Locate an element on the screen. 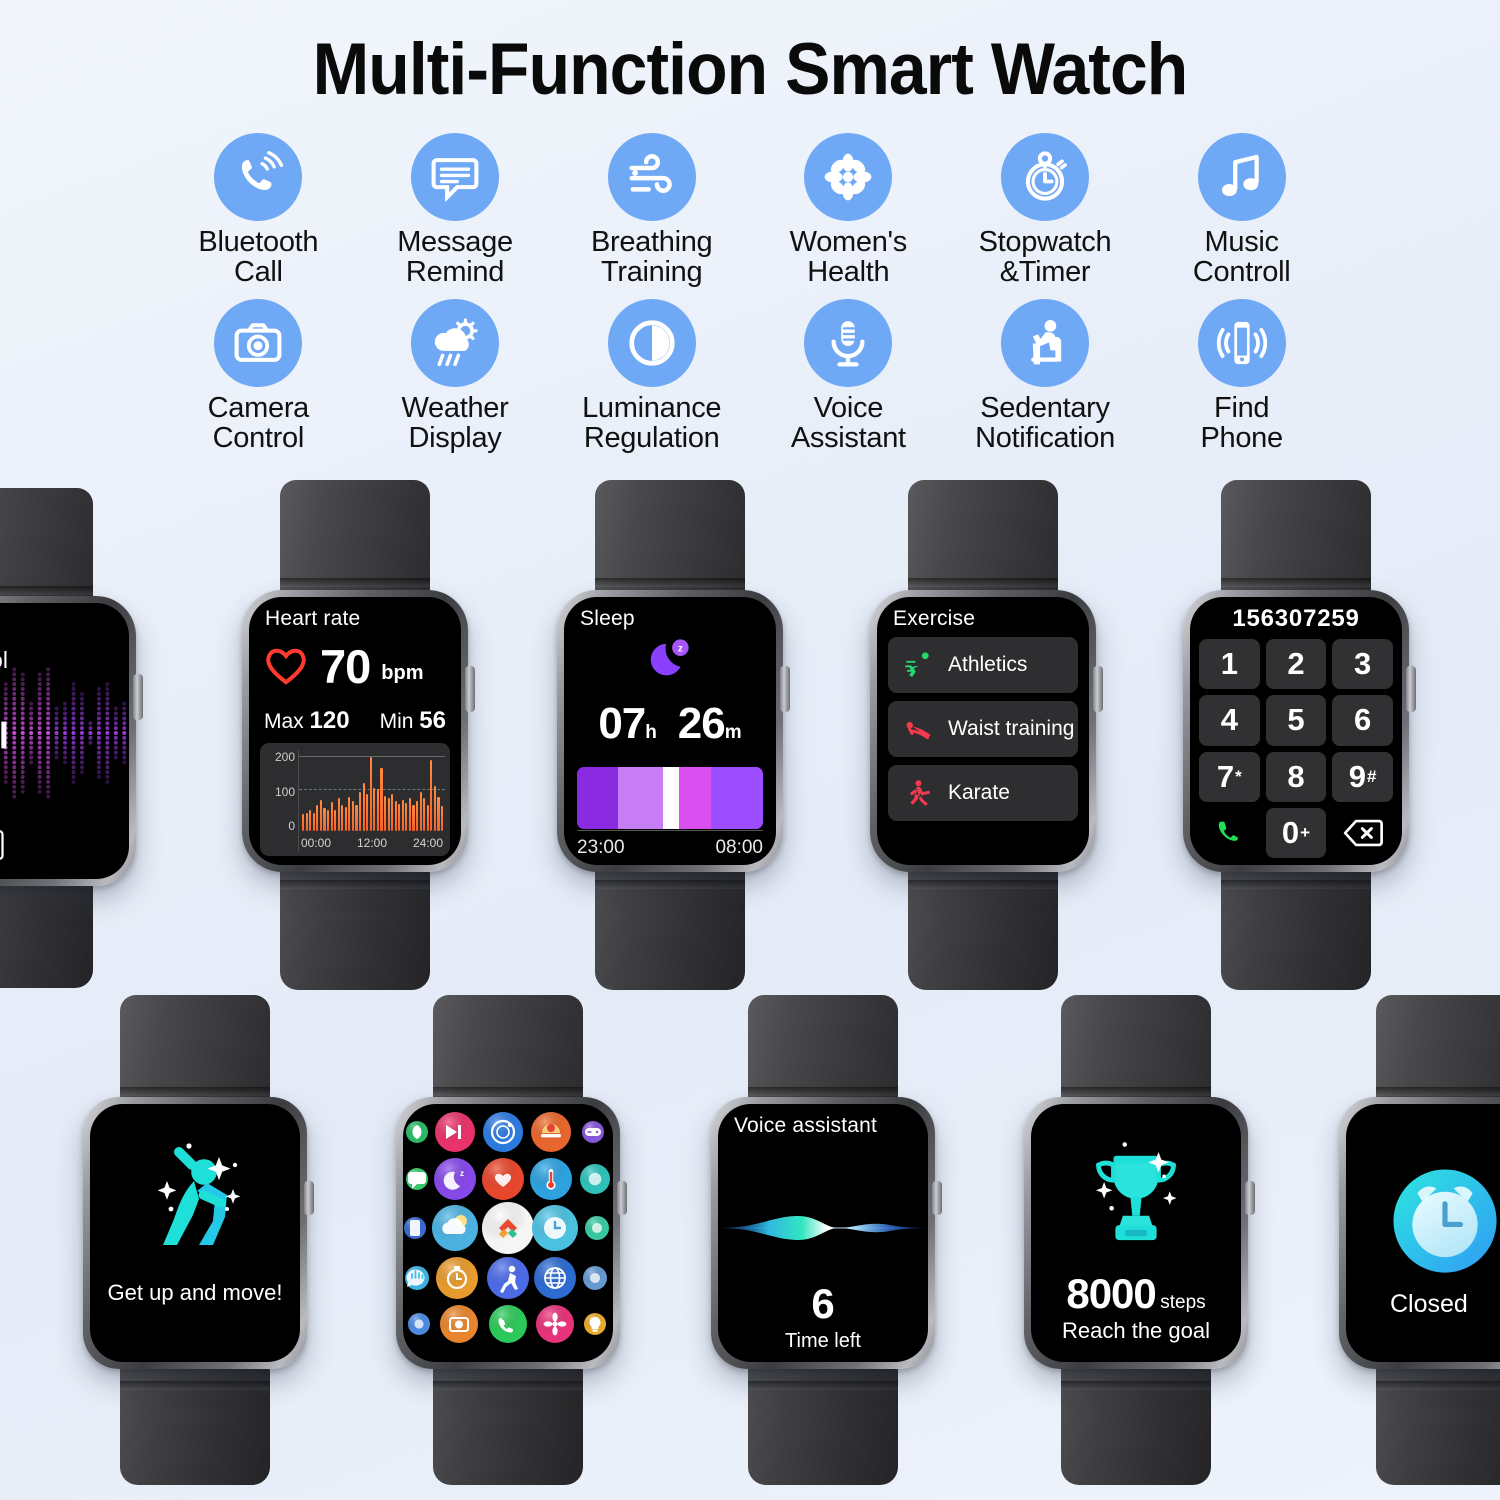 Image resolution: width=1500 pixels, height=1500 pixels. message-remind-icon is located at coordinates (454, 177).